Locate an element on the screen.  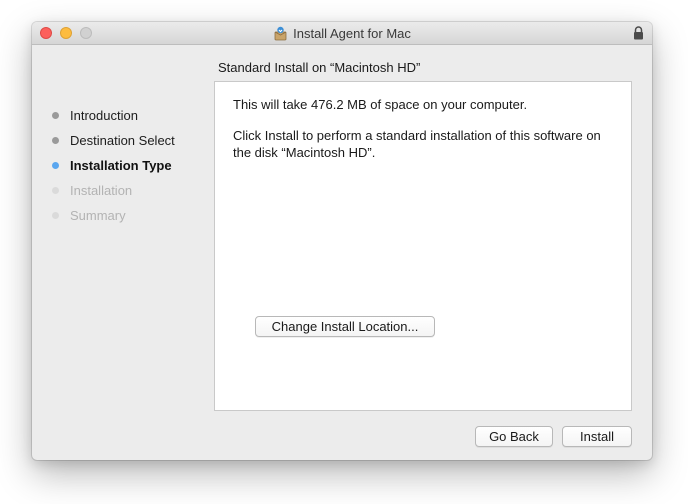
step-introduction: Introduction is located at coordinates (113, 115).